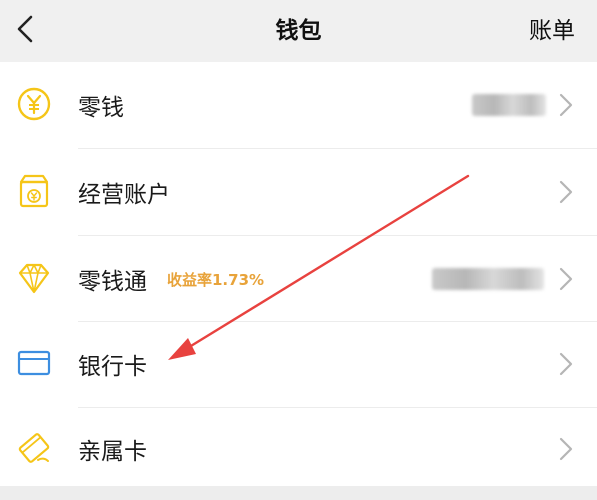 The image size is (597, 500). I want to click on merchant-account-icon, so click(34, 191).